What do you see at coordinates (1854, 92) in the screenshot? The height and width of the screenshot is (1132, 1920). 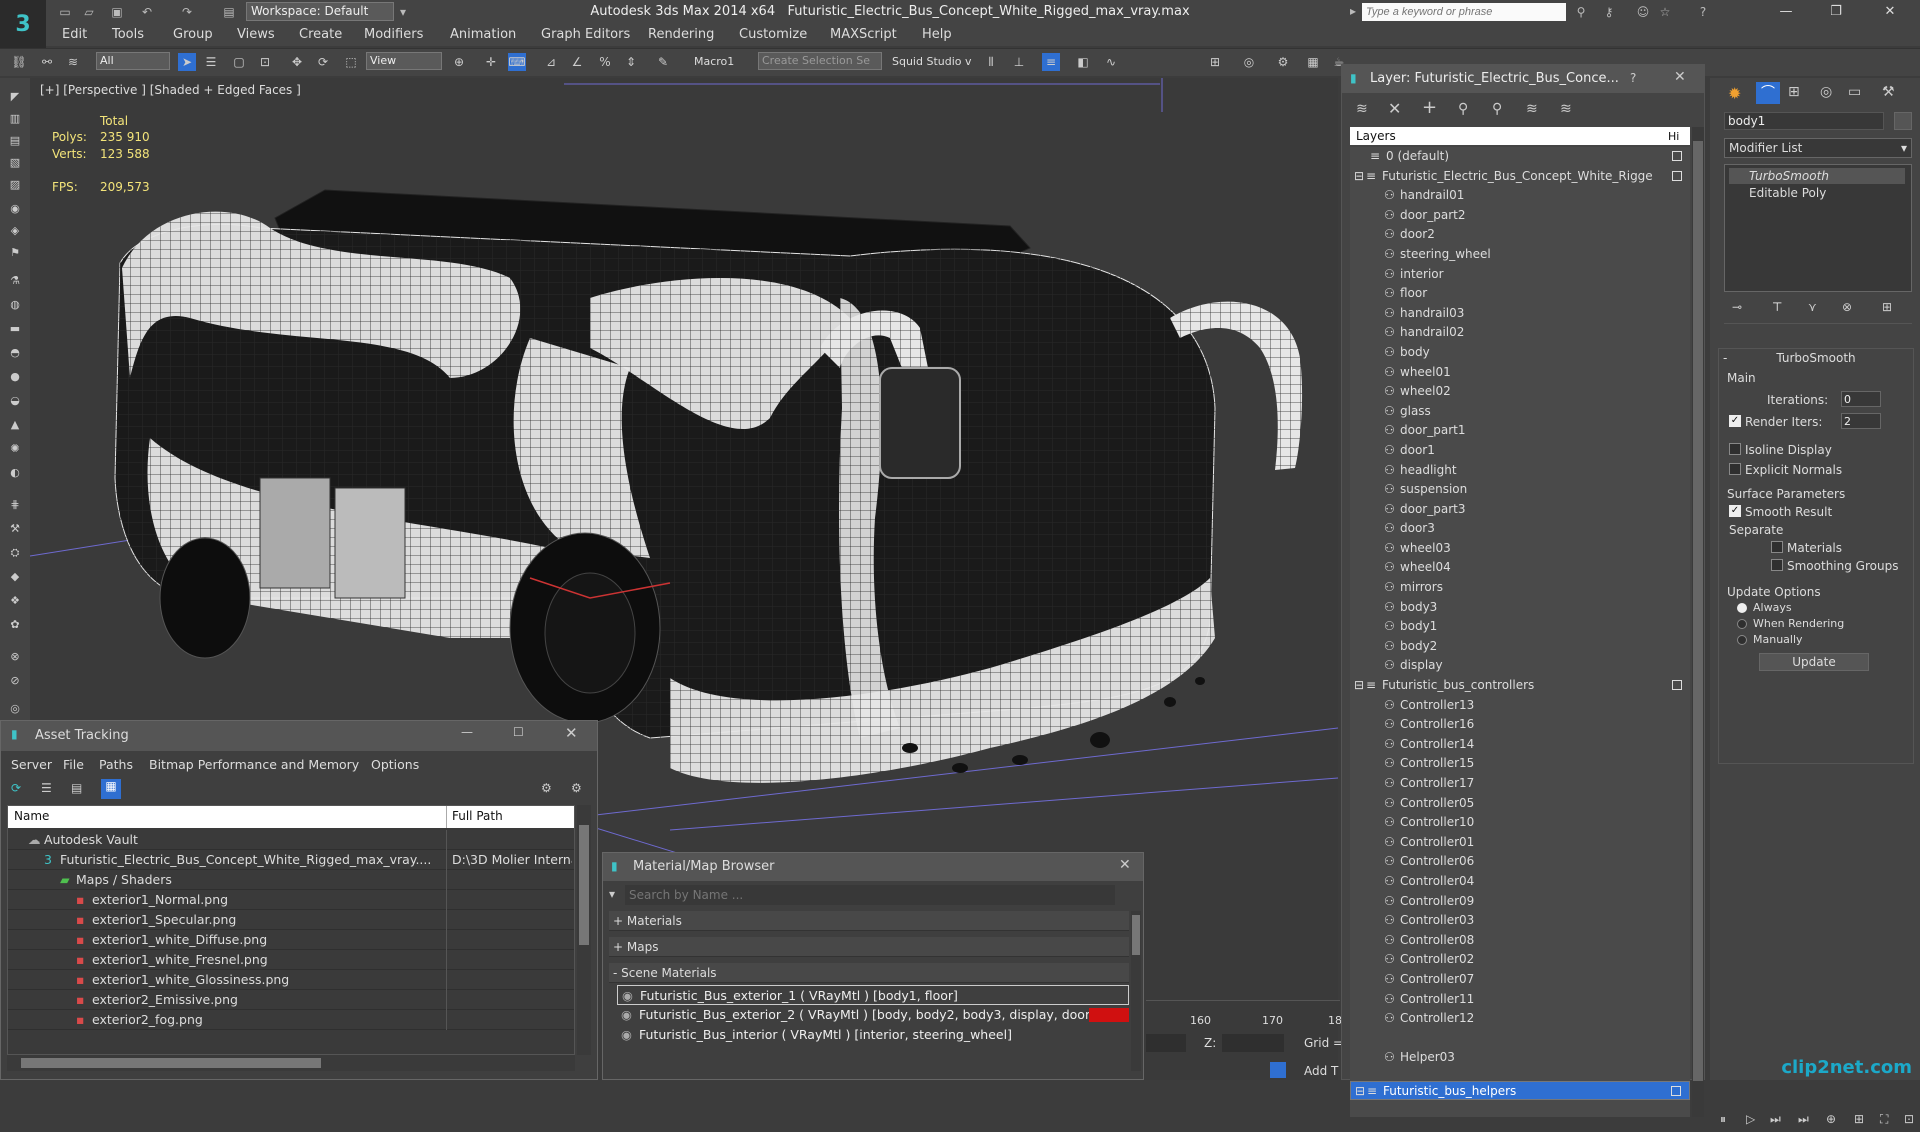 I see `display-tab-icon: ▭` at bounding box center [1854, 92].